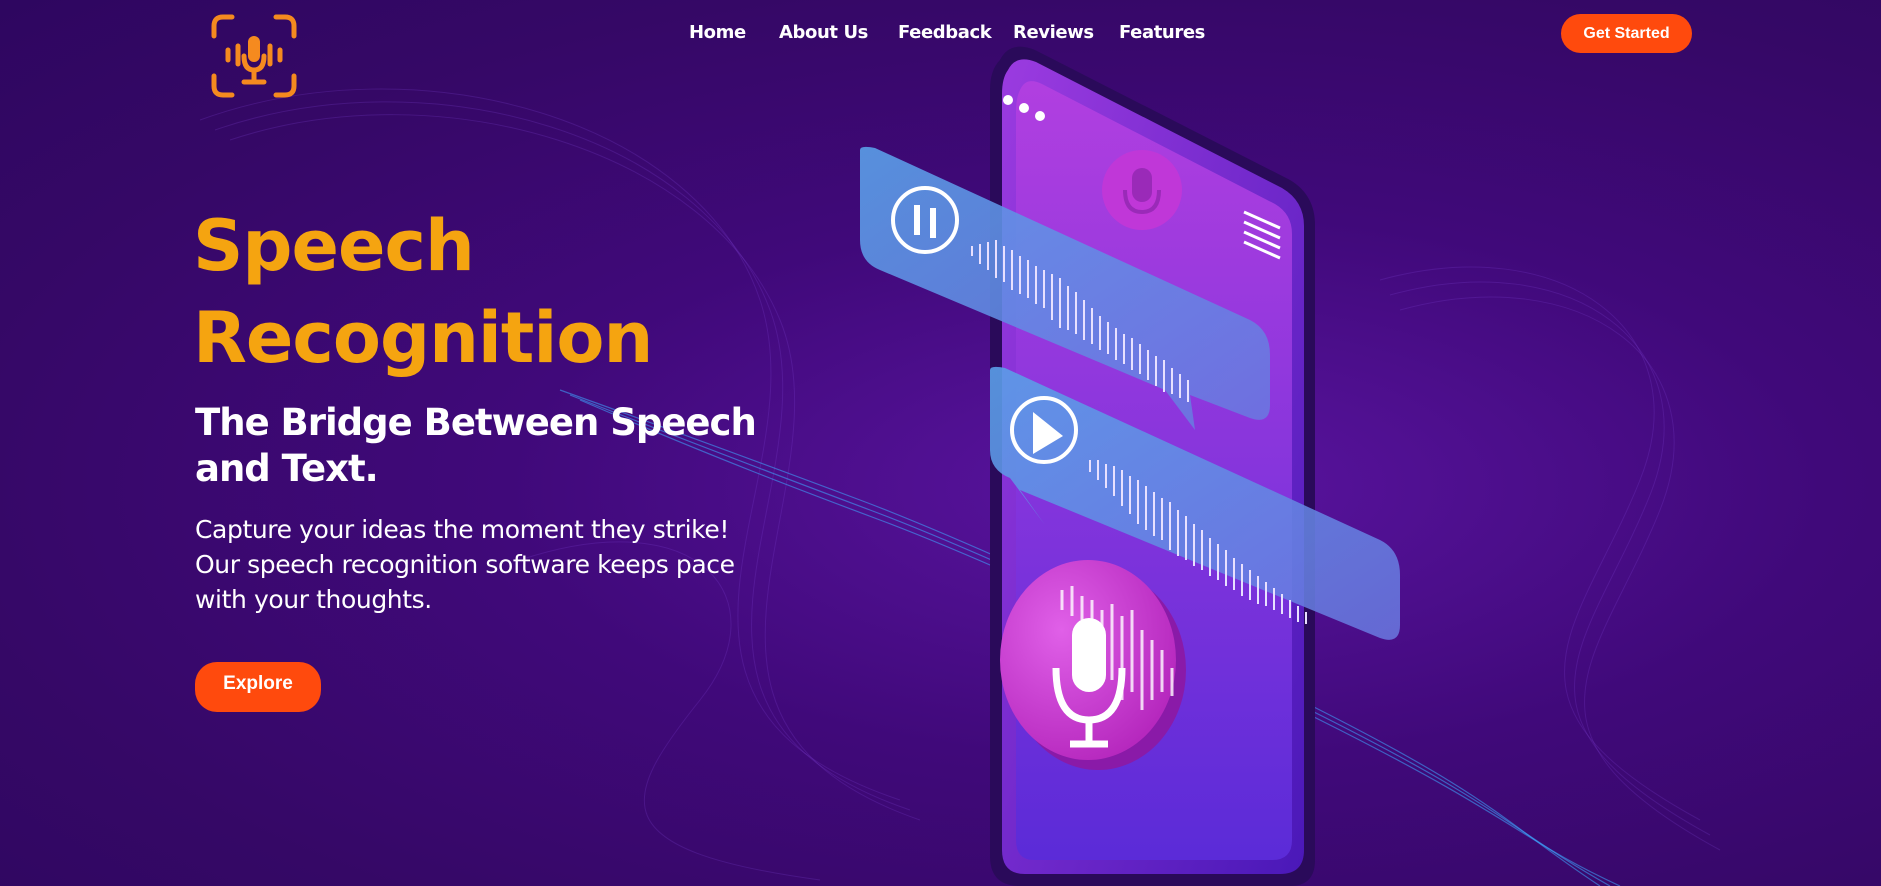  What do you see at coordinates (476, 445) in the screenshot?
I see `hero-subtitle: The Bridge Between Speech and Text.` at bounding box center [476, 445].